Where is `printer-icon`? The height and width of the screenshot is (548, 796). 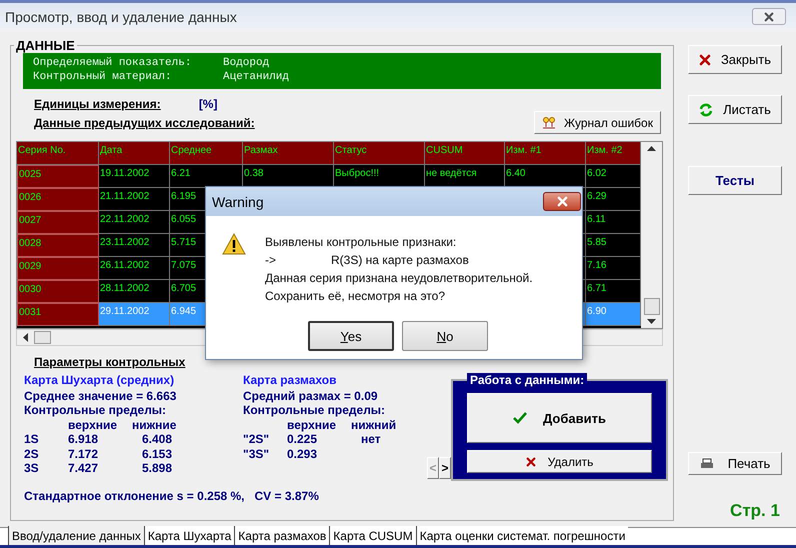
printer-icon is located at coordinates (707, 464).